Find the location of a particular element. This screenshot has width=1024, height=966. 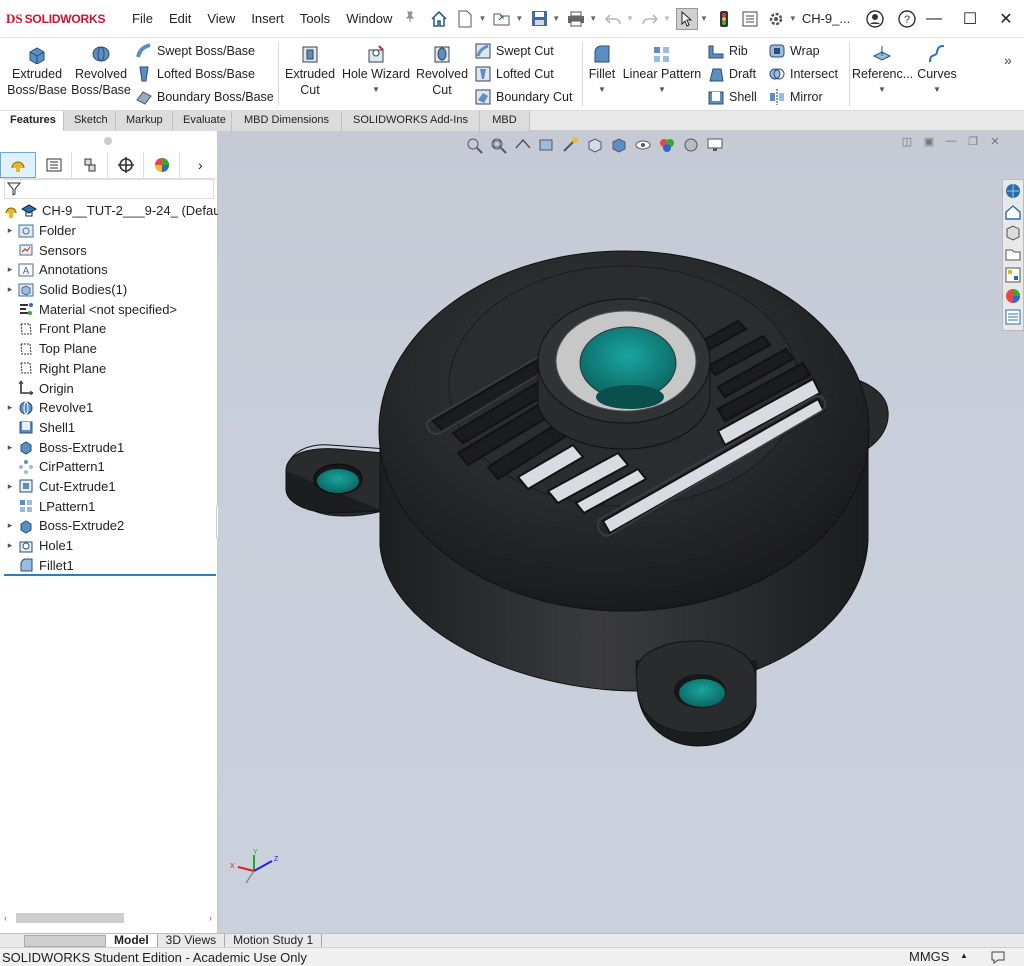

tree-item-solid-bodies-1: ▸ Solid Bodies(1) is located at coordinates (109, 290).